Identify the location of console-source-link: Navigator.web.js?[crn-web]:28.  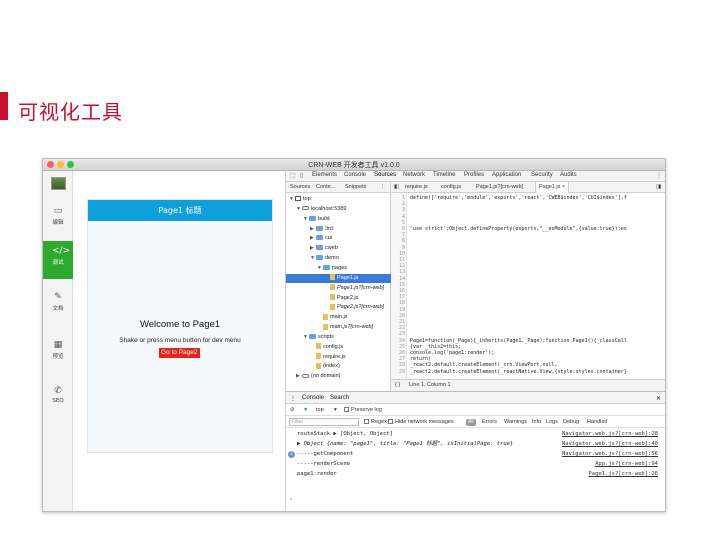
(610, 434).